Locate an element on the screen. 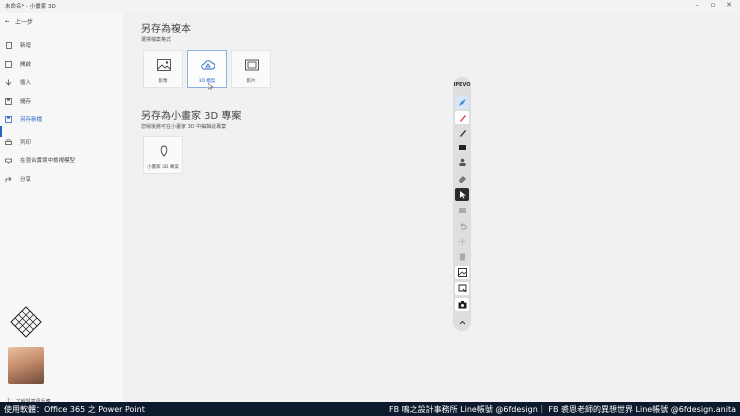 This screenshot has width=740, height=416. sidebar-item-label: 插入 is located at coordinates (26, 83).